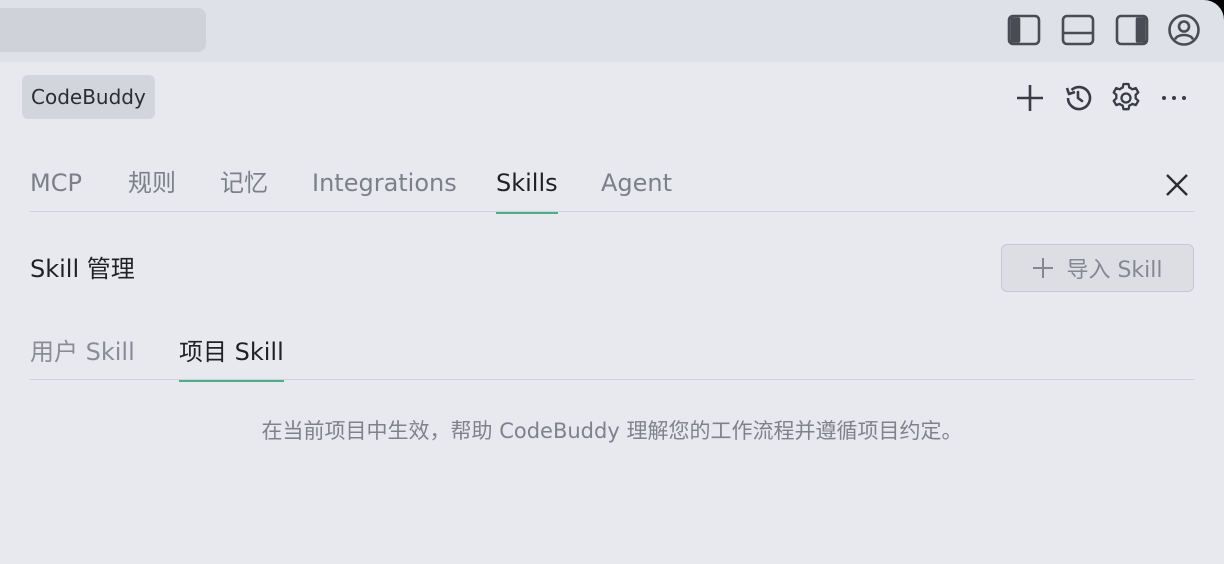 The image size is (1224, 564). Describe the element at coordinates (103, 30) in the screenshot. I see `title-search-field` at that location.